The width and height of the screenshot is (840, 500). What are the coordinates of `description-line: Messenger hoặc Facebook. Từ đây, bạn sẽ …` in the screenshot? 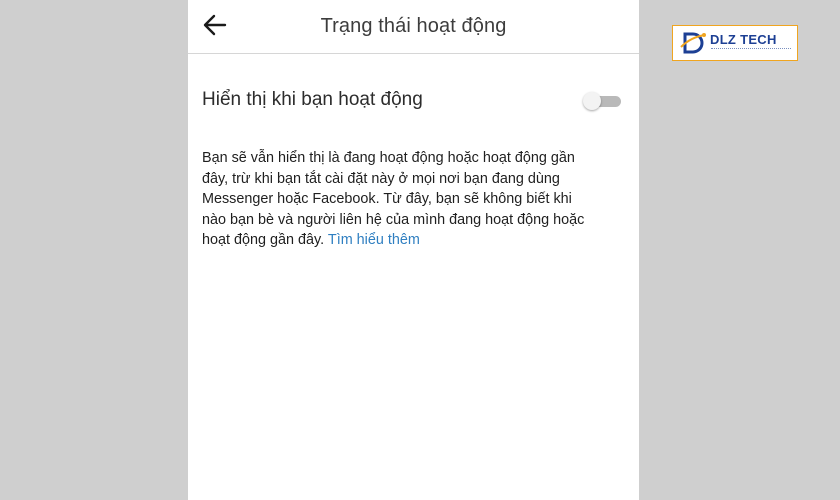 It's located at (387, 199).